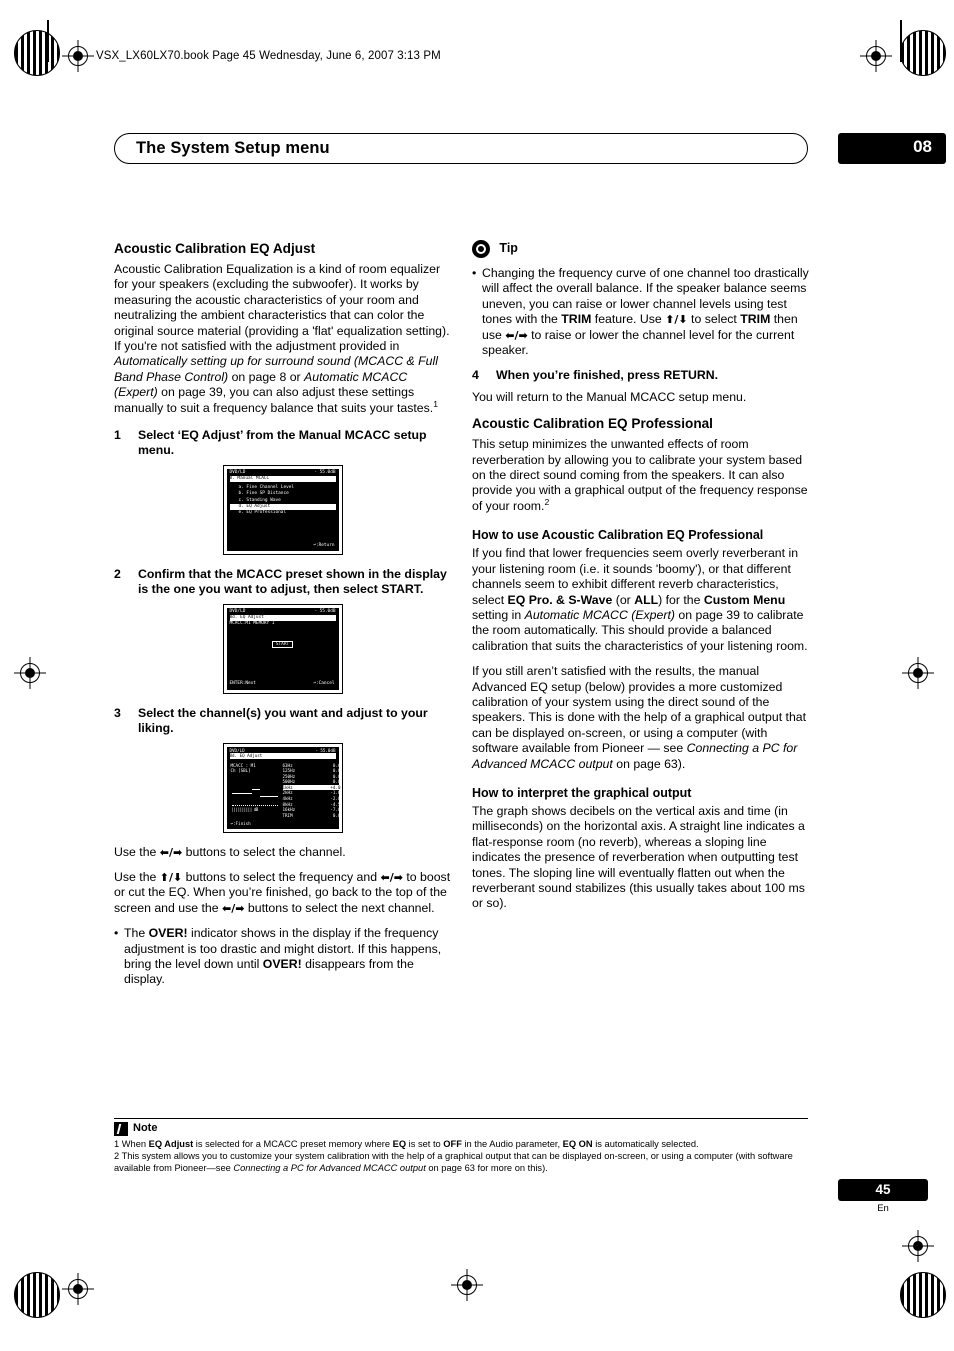 Image resolution: width=954 pixels, height=1351 pixels. I want to click on custom-menu-label: Custom Menu, so click(744, 599).